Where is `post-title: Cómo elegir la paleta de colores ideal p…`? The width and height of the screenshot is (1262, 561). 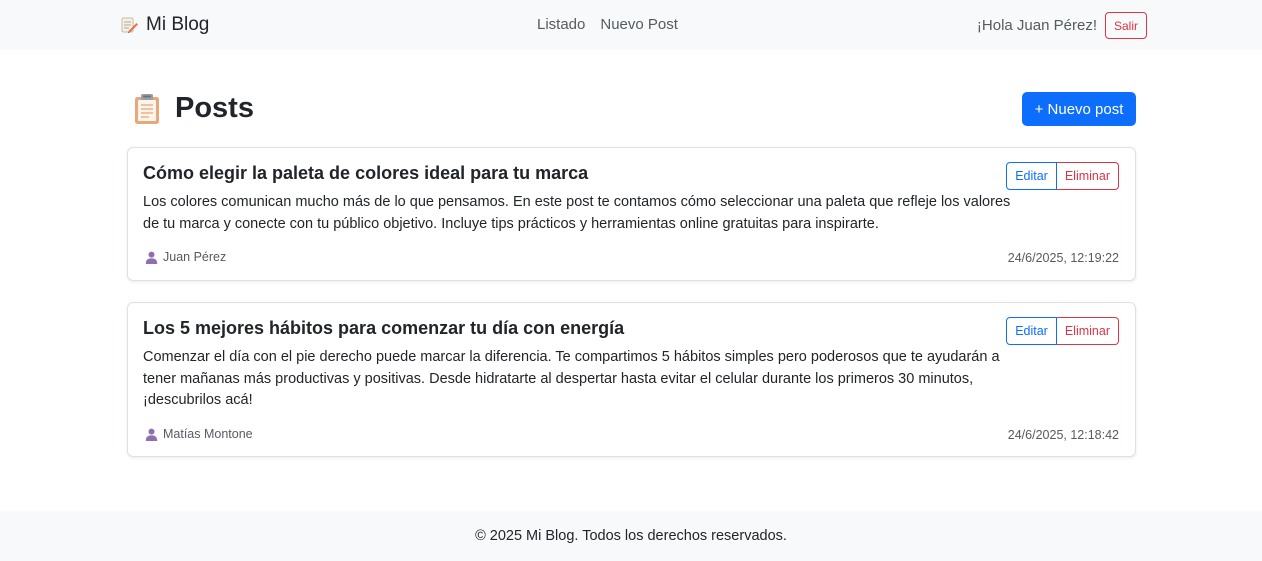
post-title: Cómo elegir la paleta de colores ideal p… is located at coordinates (366, 173).